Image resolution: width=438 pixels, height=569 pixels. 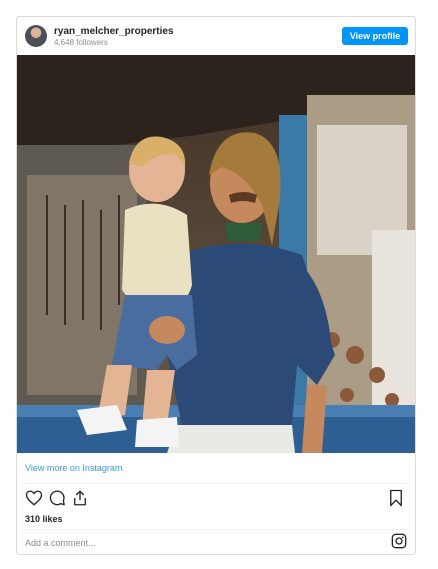 What do you see at coordinates (396, 498) in the screenshot?
I see `bookmark-icon` at bounding box center [396, 498].